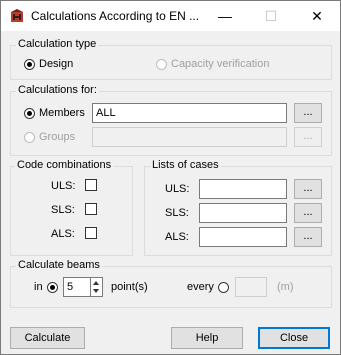  Describe the element at coordinates (56, 64) in the screenshot. I see `design-label: Design` at that location.